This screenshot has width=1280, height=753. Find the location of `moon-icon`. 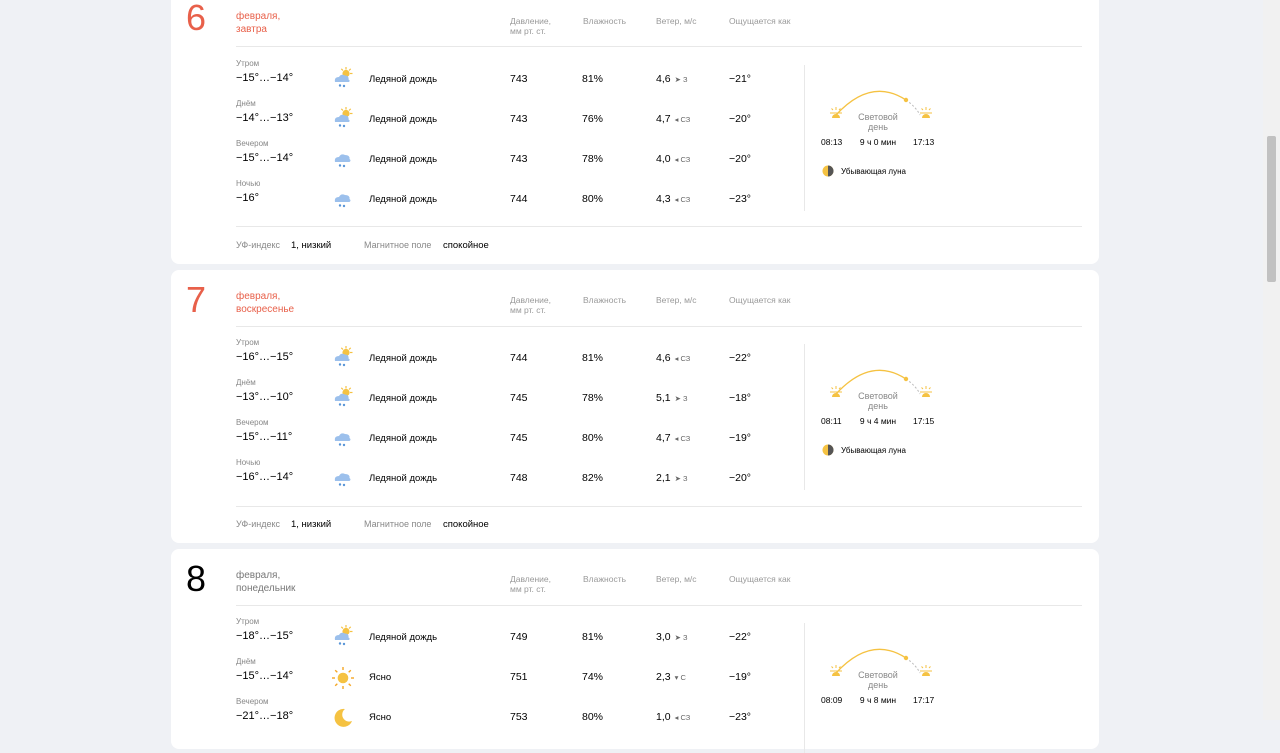

moon-icon is located at coordinates (343, 717).